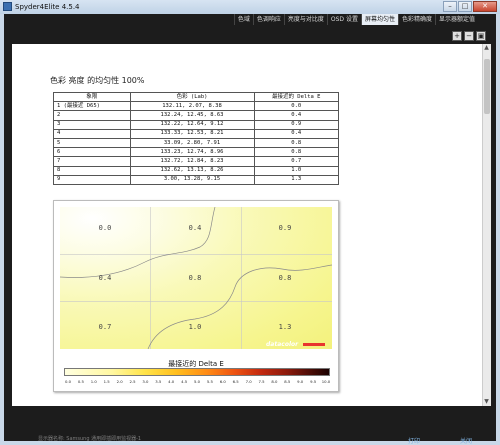 Image resolution: width=500 pixels, height=445 pixels. What do you see at coordinates (7, 6) in the screenshot?
I see `app-icon` at bounding box center [7, 6].